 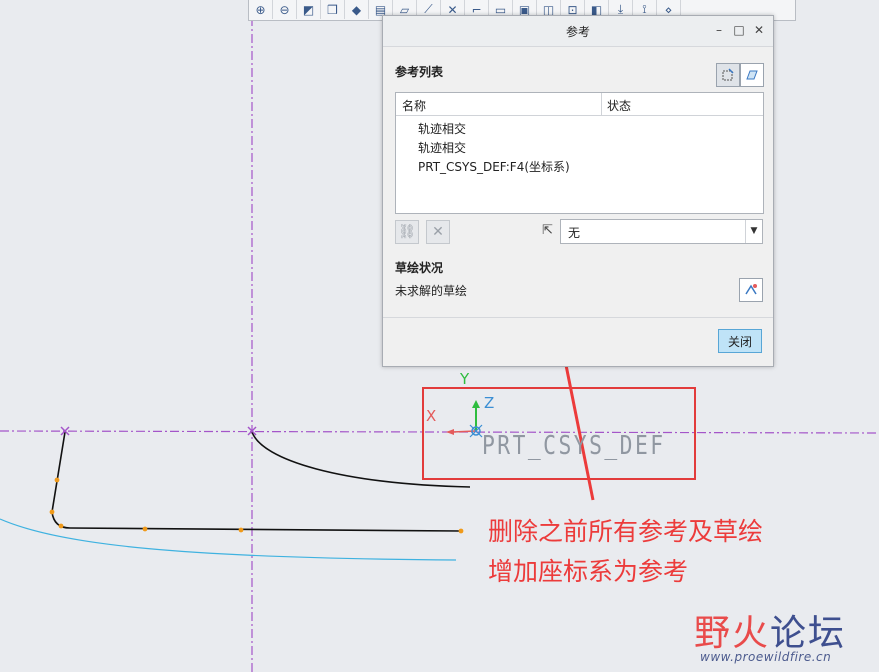 I want to click on repaint-icon: ◩, so click(x=309, y=9).